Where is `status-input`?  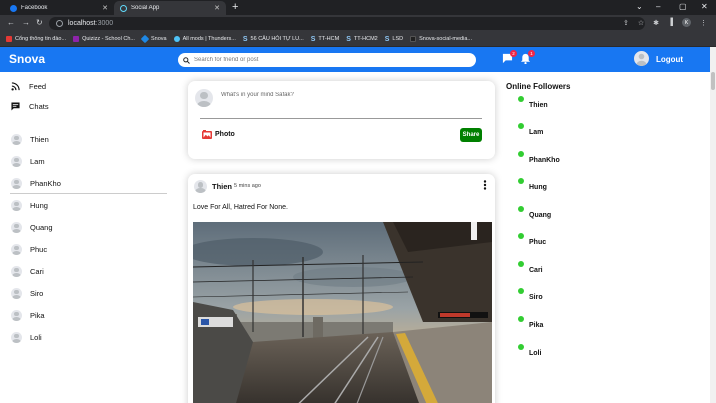 status-input is located at coordinates (346, 95).